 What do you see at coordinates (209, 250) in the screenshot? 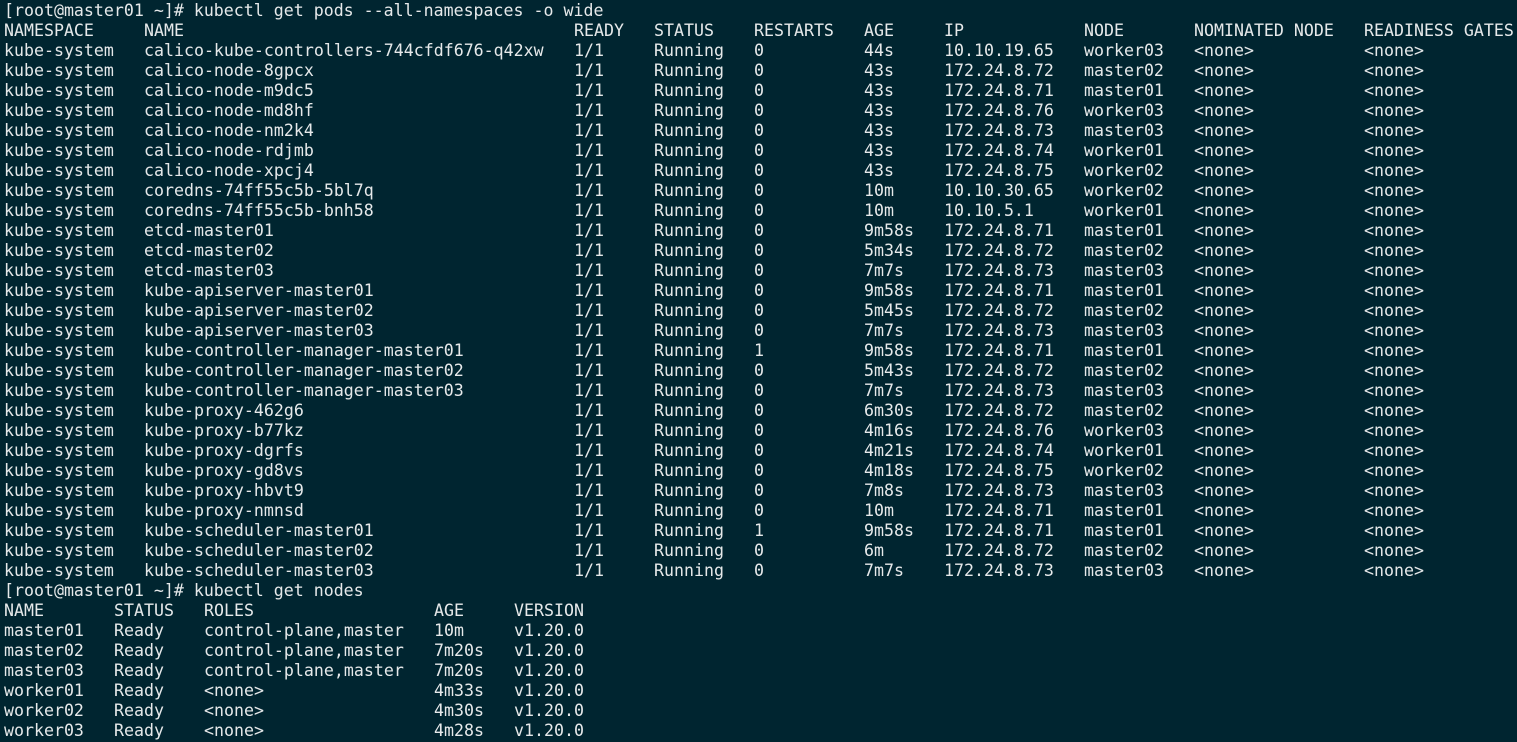
I see `table-cell: etcd-master02` at bounding box center [209, 250].